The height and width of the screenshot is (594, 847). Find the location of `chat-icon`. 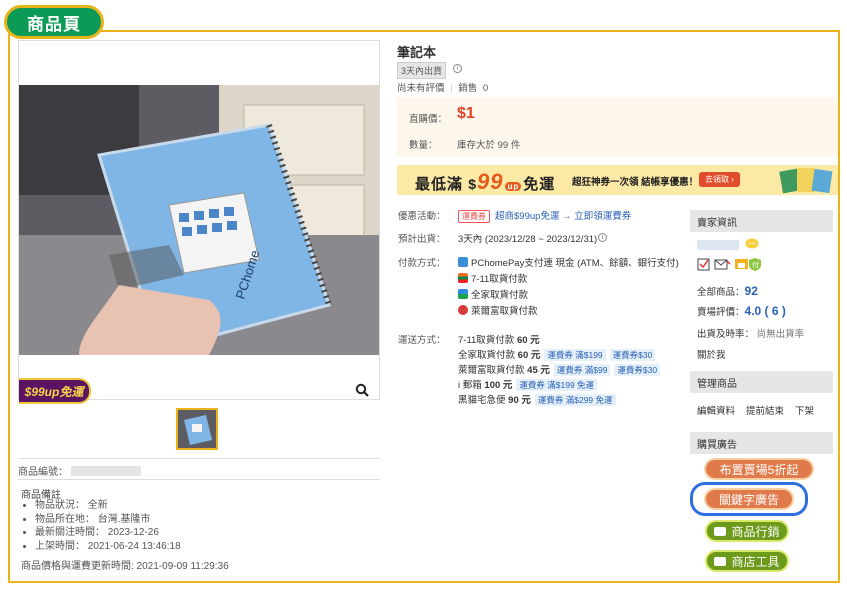

chat-icon is located at coordinates (752, 245).